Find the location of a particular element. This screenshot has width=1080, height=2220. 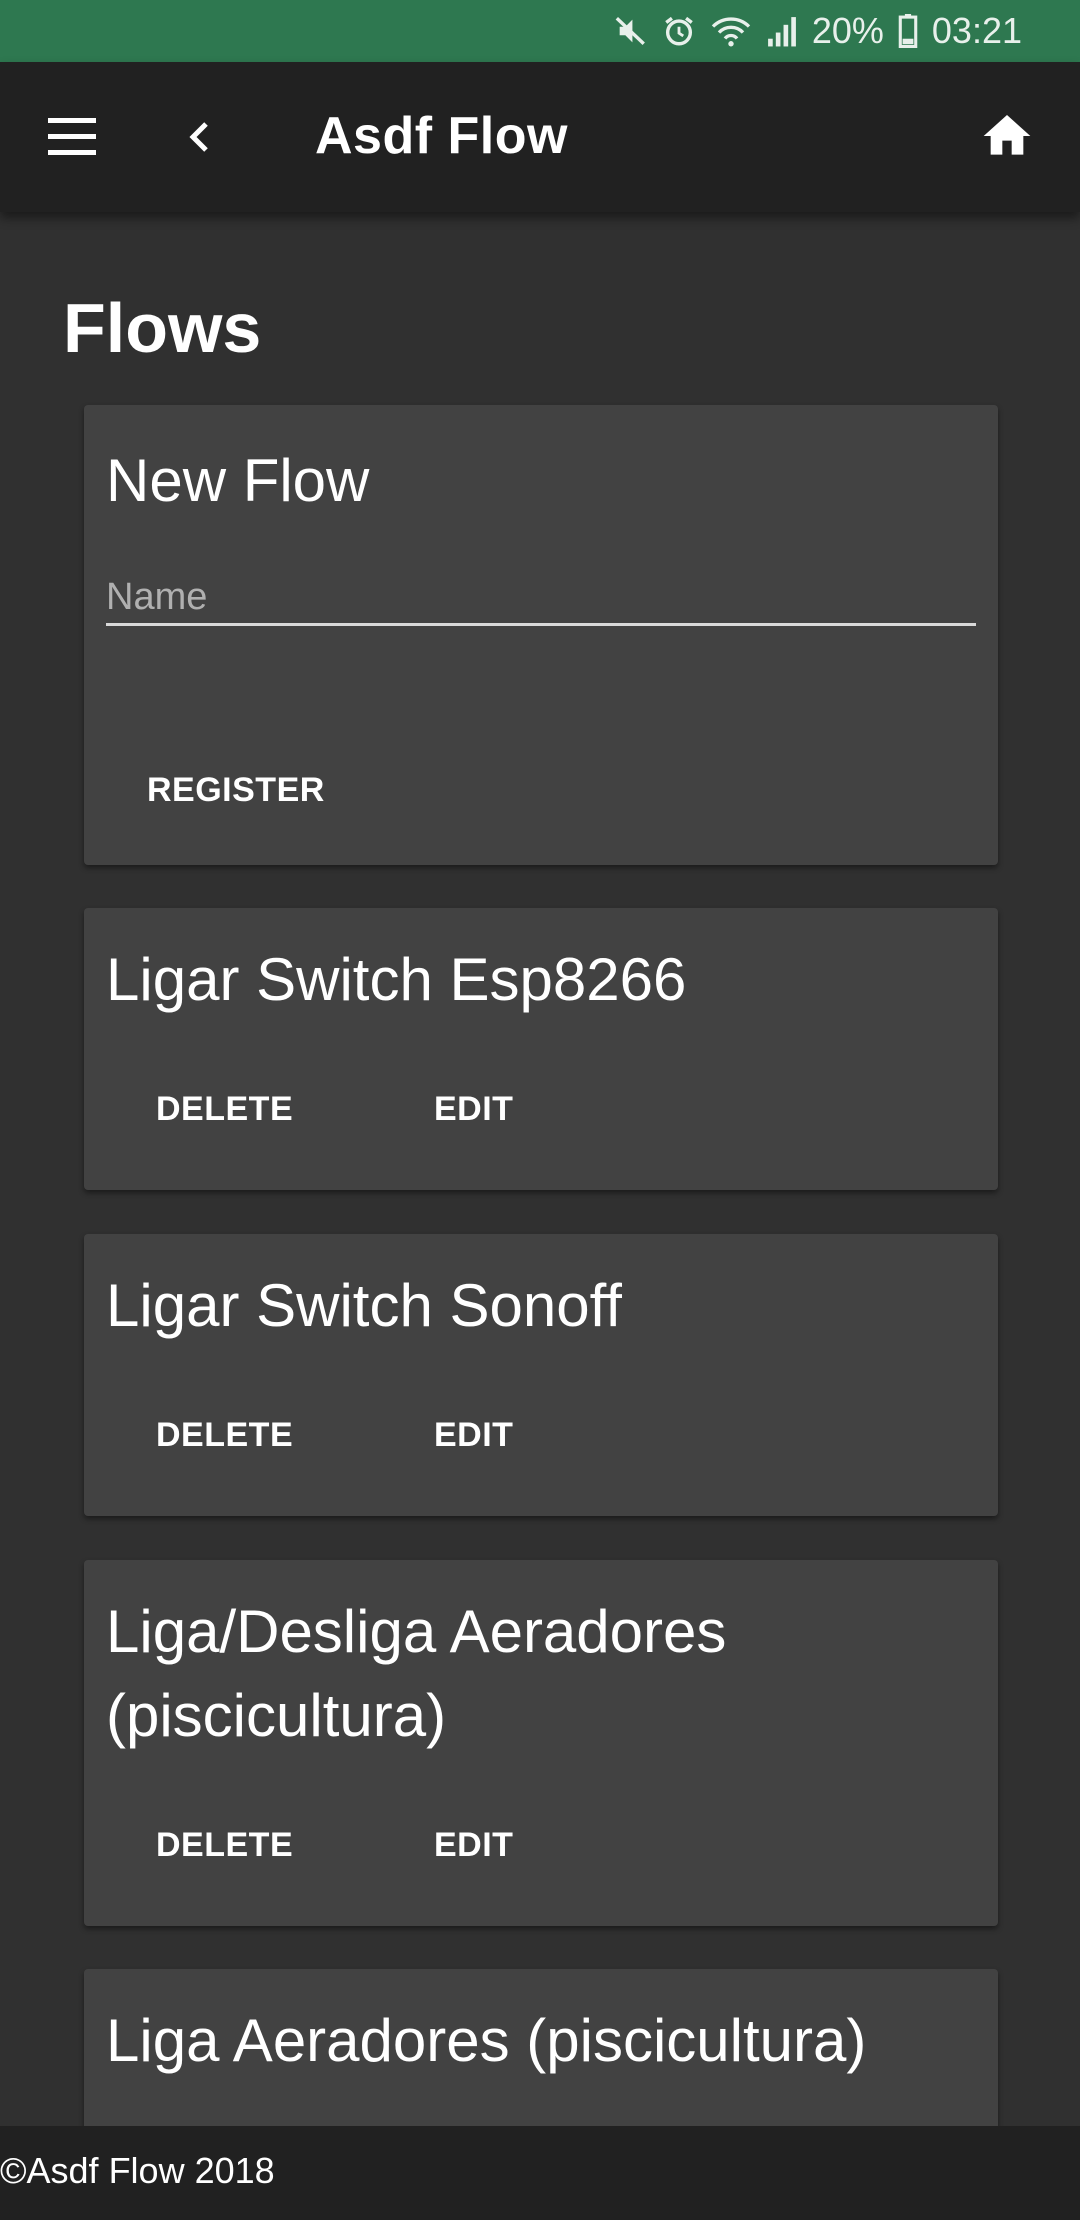

flow-card: Liga Aeradores (piscicultura) is located at coordinates (541, 2047).